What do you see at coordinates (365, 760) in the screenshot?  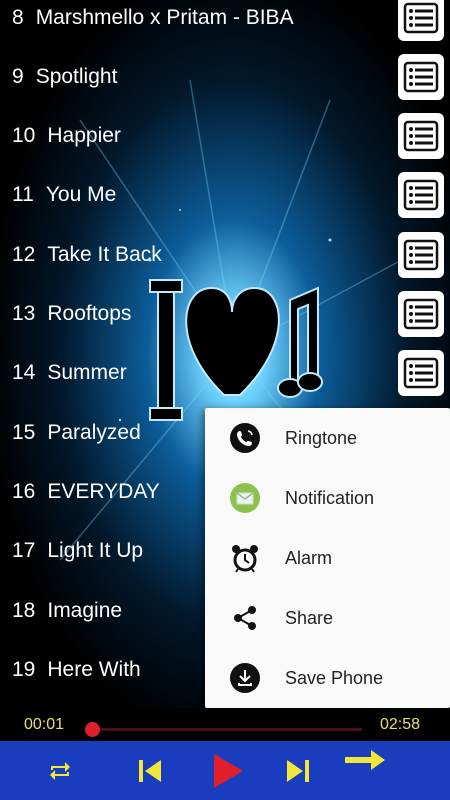 I see `arrow-right-icon` at bounding box center [365, 760].